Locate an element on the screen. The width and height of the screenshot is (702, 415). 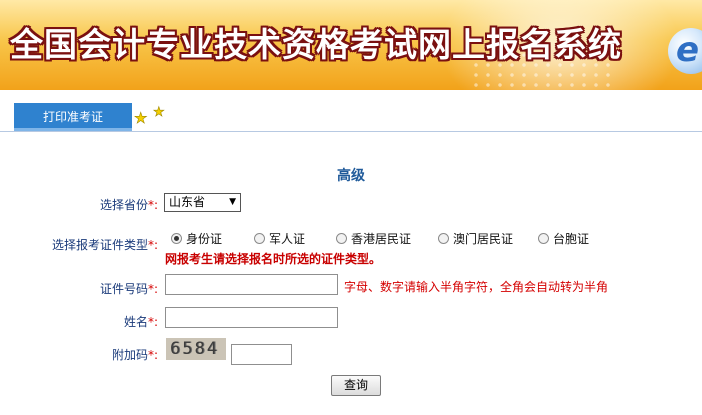
province-label-text: 选择省份 is located at coordinates (123, 205).